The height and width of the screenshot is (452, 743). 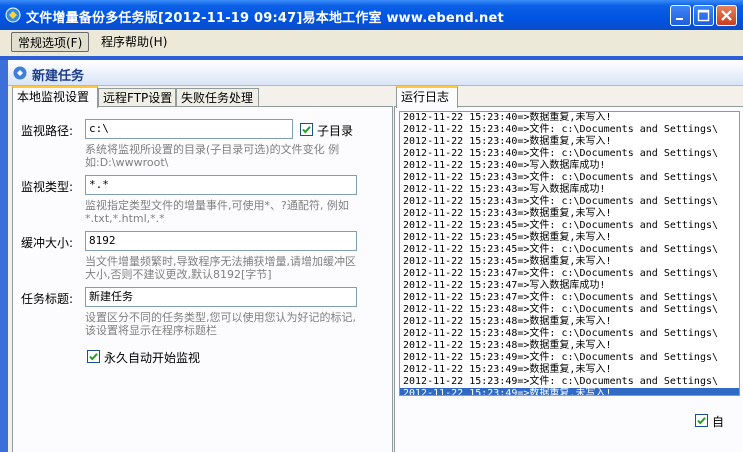 What do you see at coordinates (680, 15) in the screenshot?
I see `minimize-button` at bounding box center [680, 15].